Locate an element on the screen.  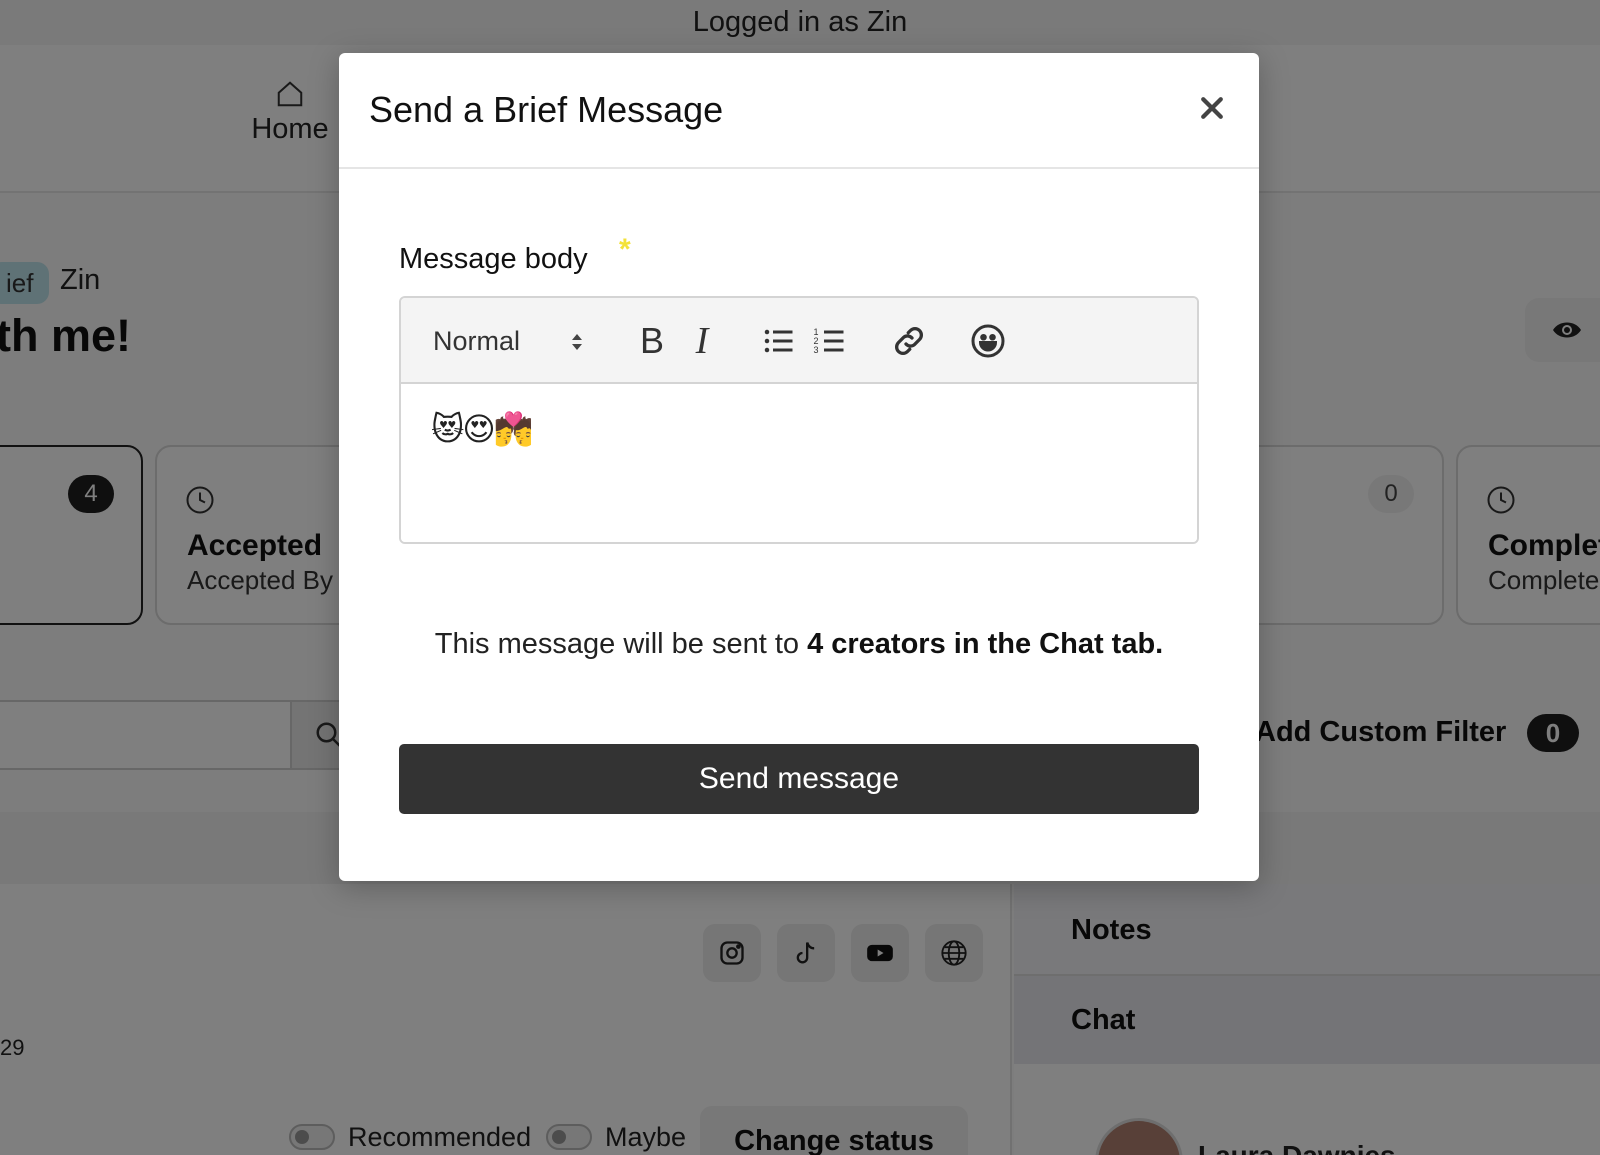
link-icon is located at coordinates (909, 341).